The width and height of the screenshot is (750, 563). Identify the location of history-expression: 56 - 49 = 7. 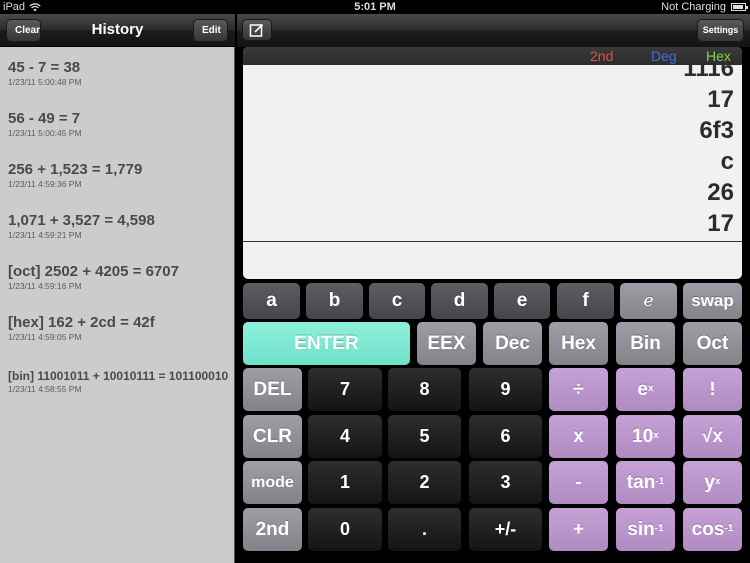
(44, 118).